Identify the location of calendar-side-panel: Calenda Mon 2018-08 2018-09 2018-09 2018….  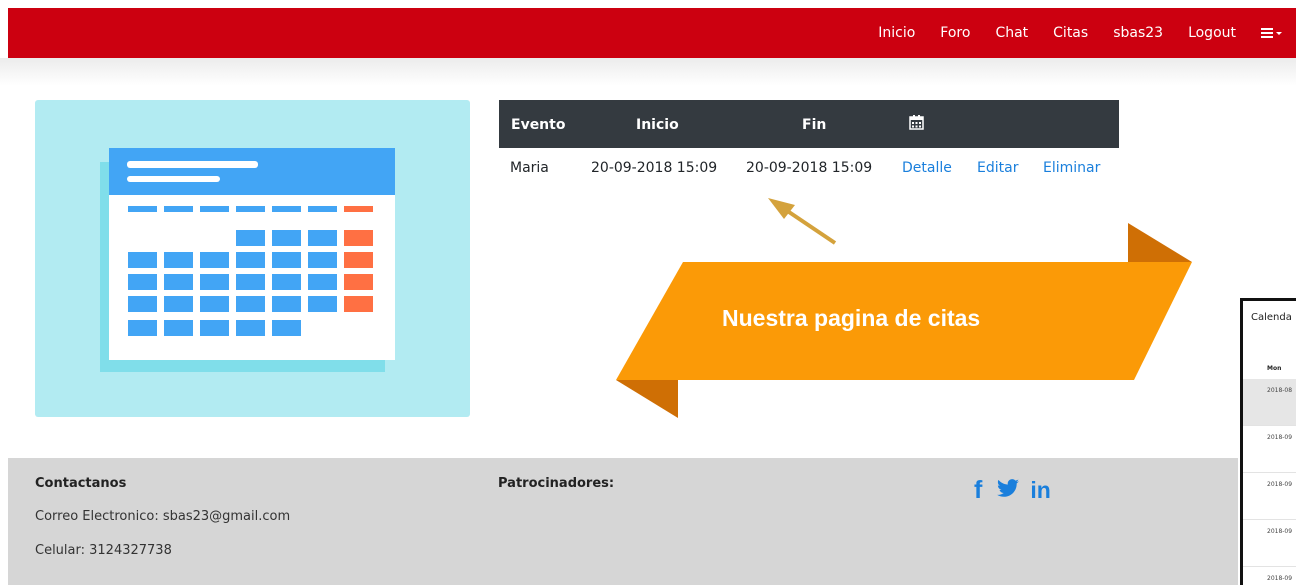
(1268, 441).